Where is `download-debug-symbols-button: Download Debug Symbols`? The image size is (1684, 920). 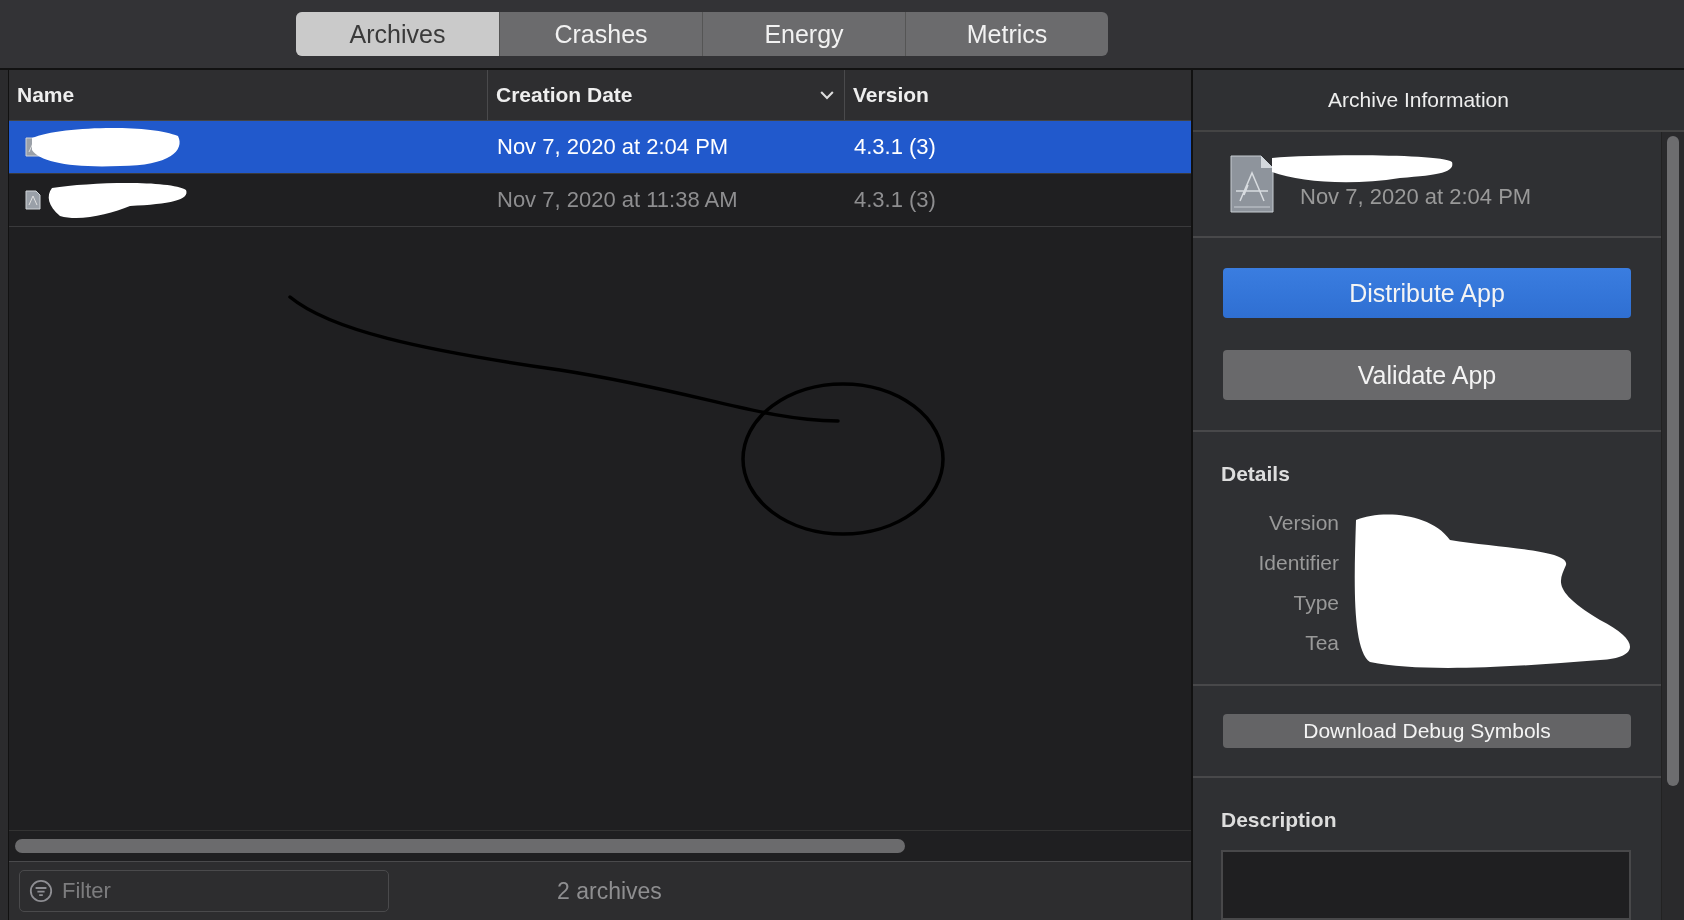 download-debug-symbols-button: Download Debug Symbols is located at coordinates (1427, 730).